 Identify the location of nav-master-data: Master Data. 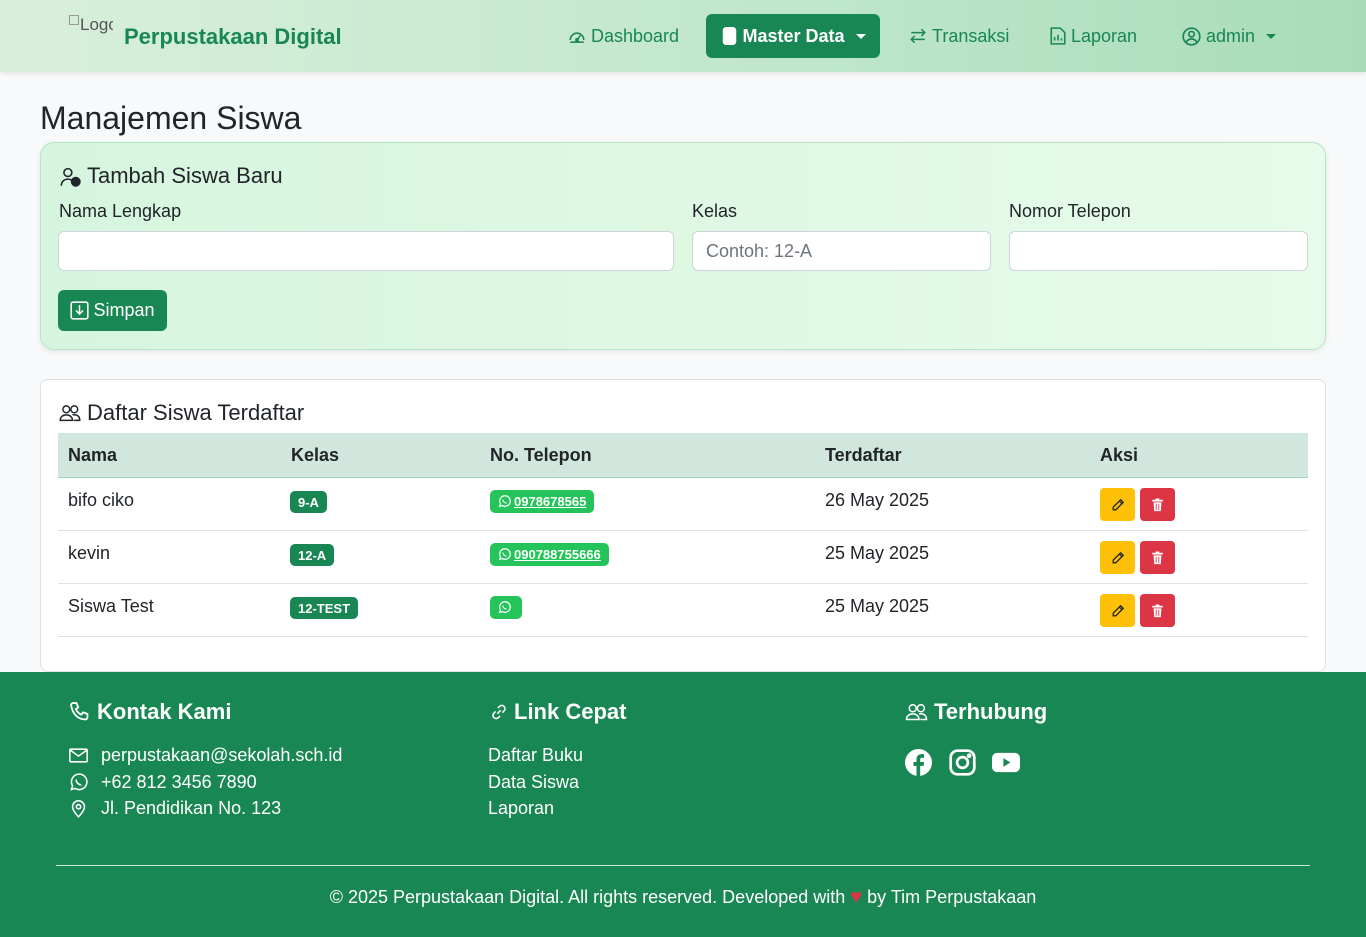
(793, 36).